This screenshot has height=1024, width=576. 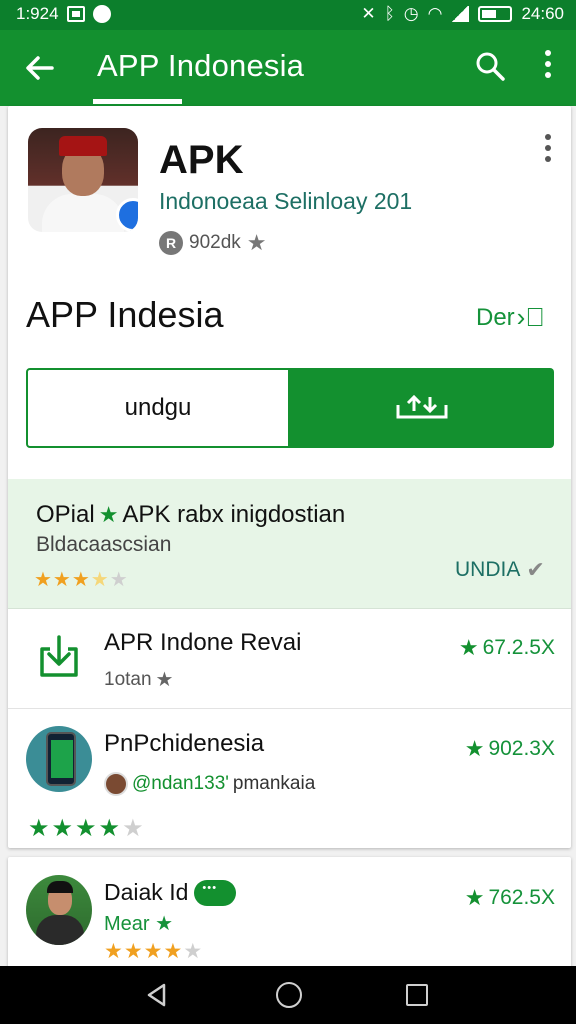 What do you see at coordinates (548, 68) in the screenshot?
I see `overflow-menu-icon` at bounding box center [548, 68].